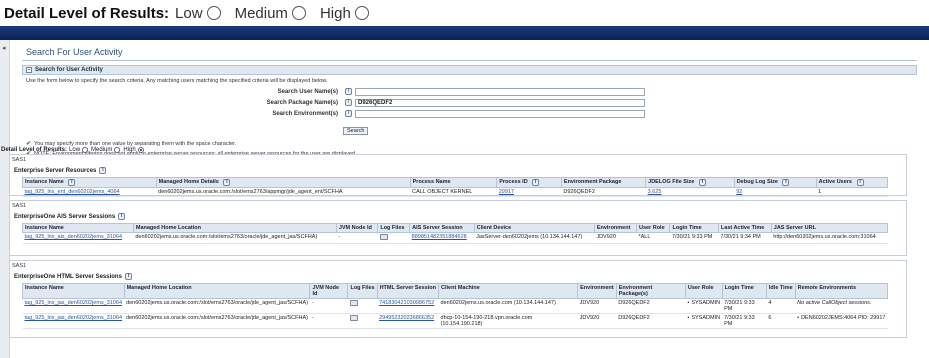  What do you see at coordinates (635, 291) in the screenshot?
I see `col-label: Environment Package(s)` at bounding box center [635, 291].